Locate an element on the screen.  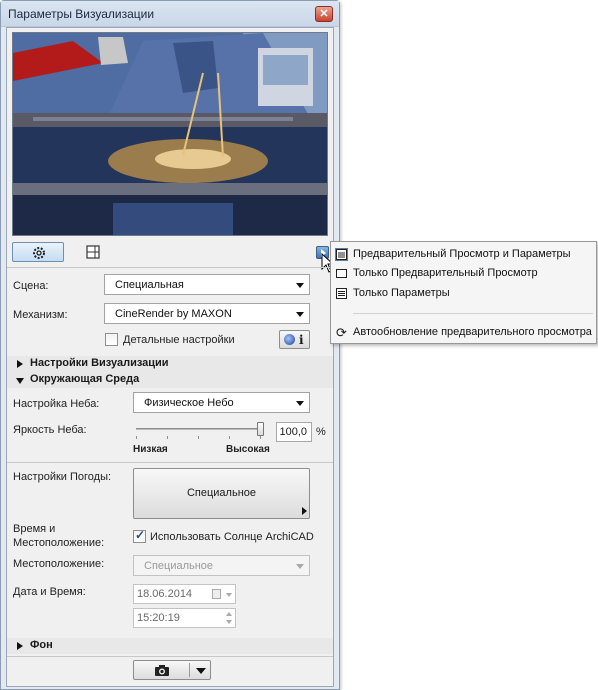
weather-settings-label: Настройки Погоды: is located at coordinates (62, 477).